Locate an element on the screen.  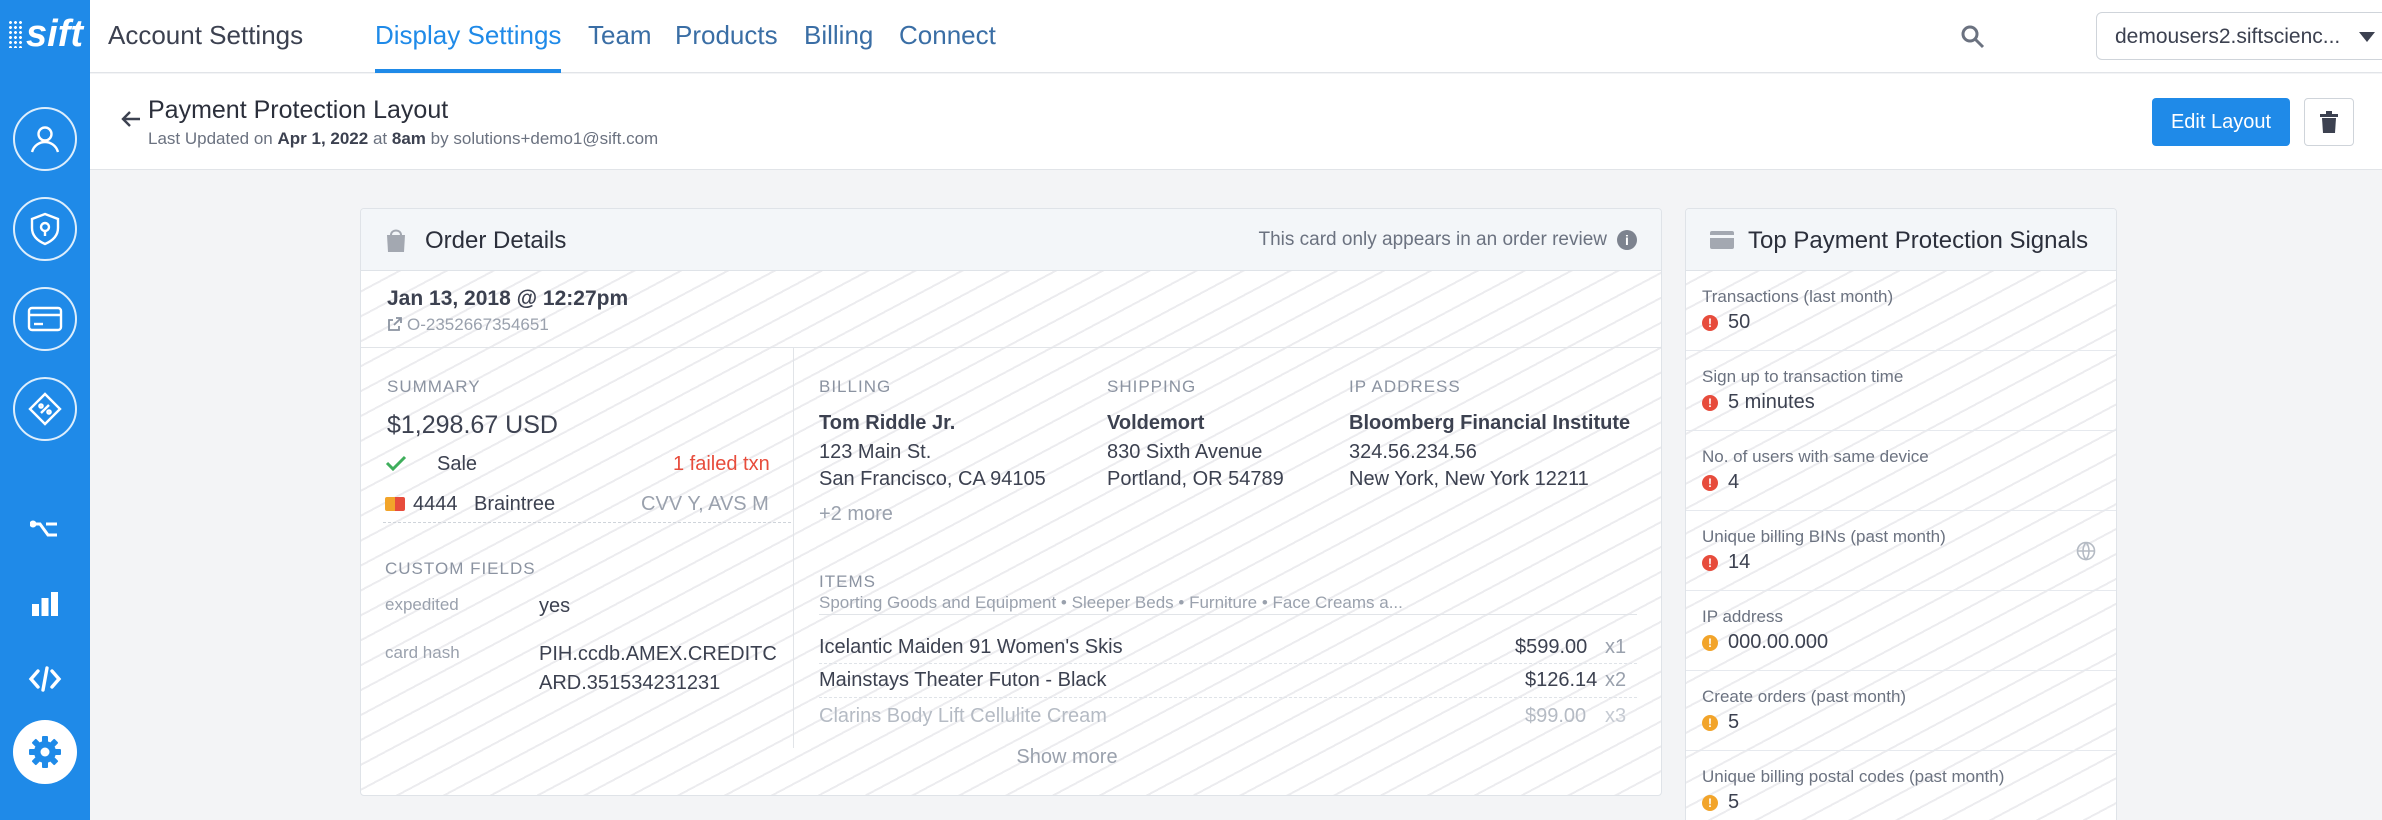
signal-value: 5 minutes is located at coordinates (1771, 402).